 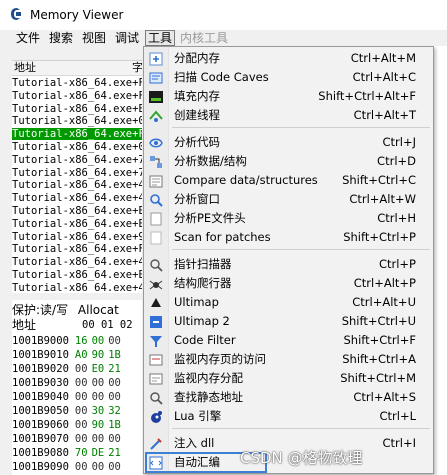 I want to click on header-bytes: 字, so click(x=137, y=68).